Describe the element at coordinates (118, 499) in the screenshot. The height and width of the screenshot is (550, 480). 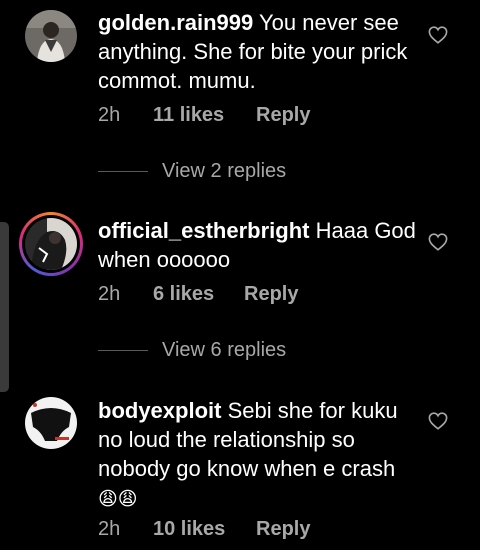
I see `weary-face-emoji: 😩😩` at that location.